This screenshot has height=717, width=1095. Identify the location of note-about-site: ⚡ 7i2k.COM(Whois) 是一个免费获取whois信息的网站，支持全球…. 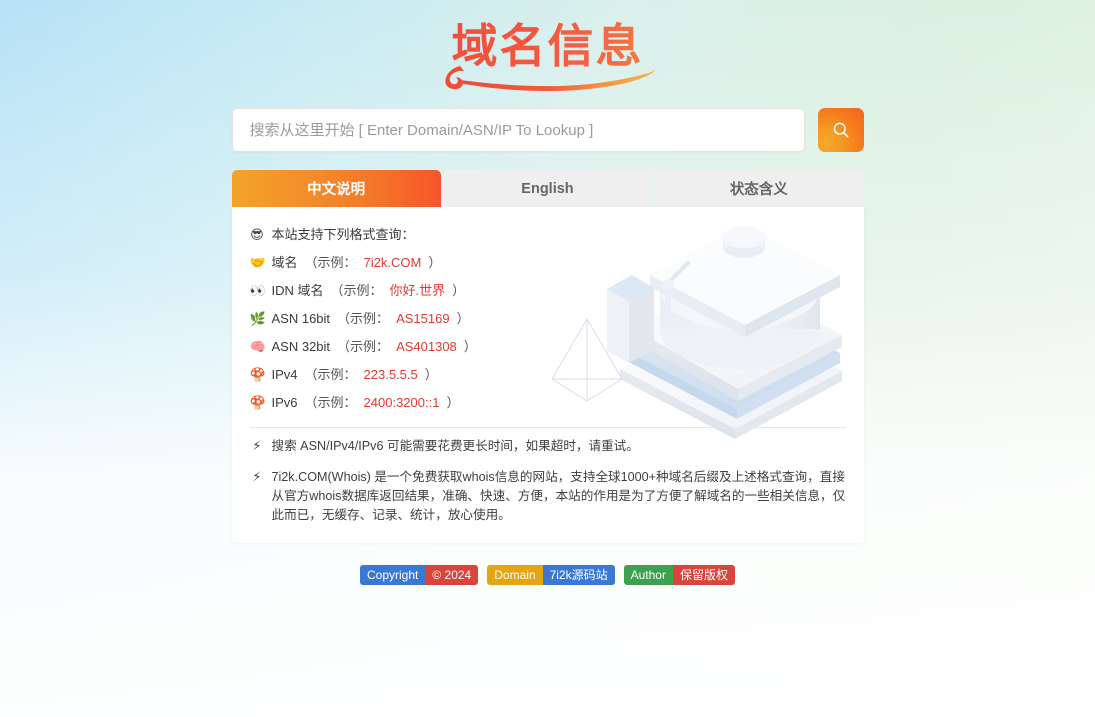
(548, 496).